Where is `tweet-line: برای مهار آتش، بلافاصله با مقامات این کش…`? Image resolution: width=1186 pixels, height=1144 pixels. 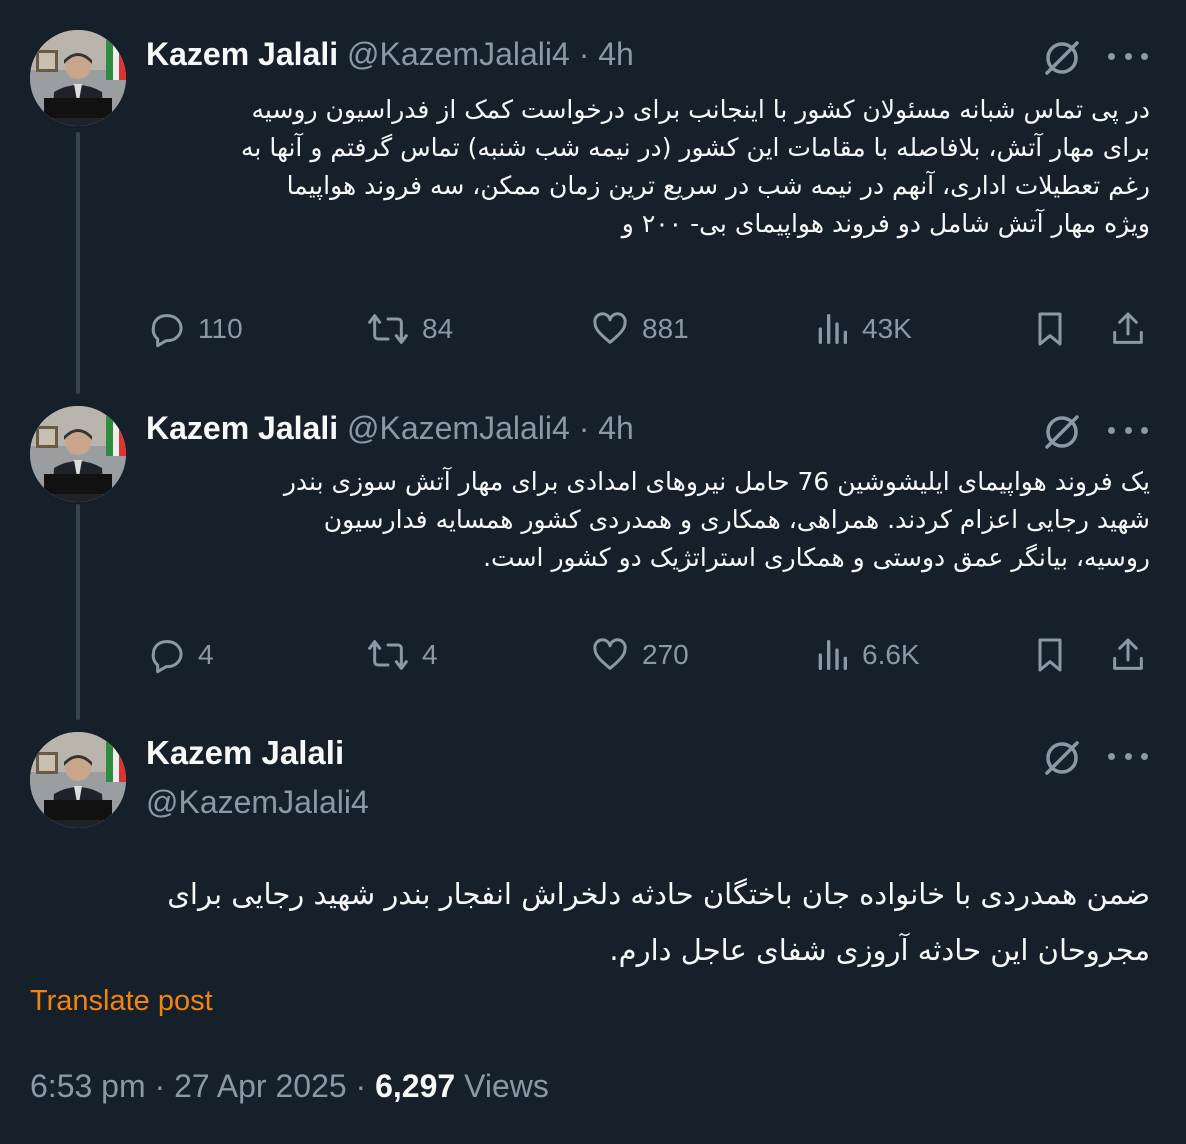
tweet-line: برای مهار آتش، بلافاصله با مقامات این کش… is located at coordinates (695, 147).